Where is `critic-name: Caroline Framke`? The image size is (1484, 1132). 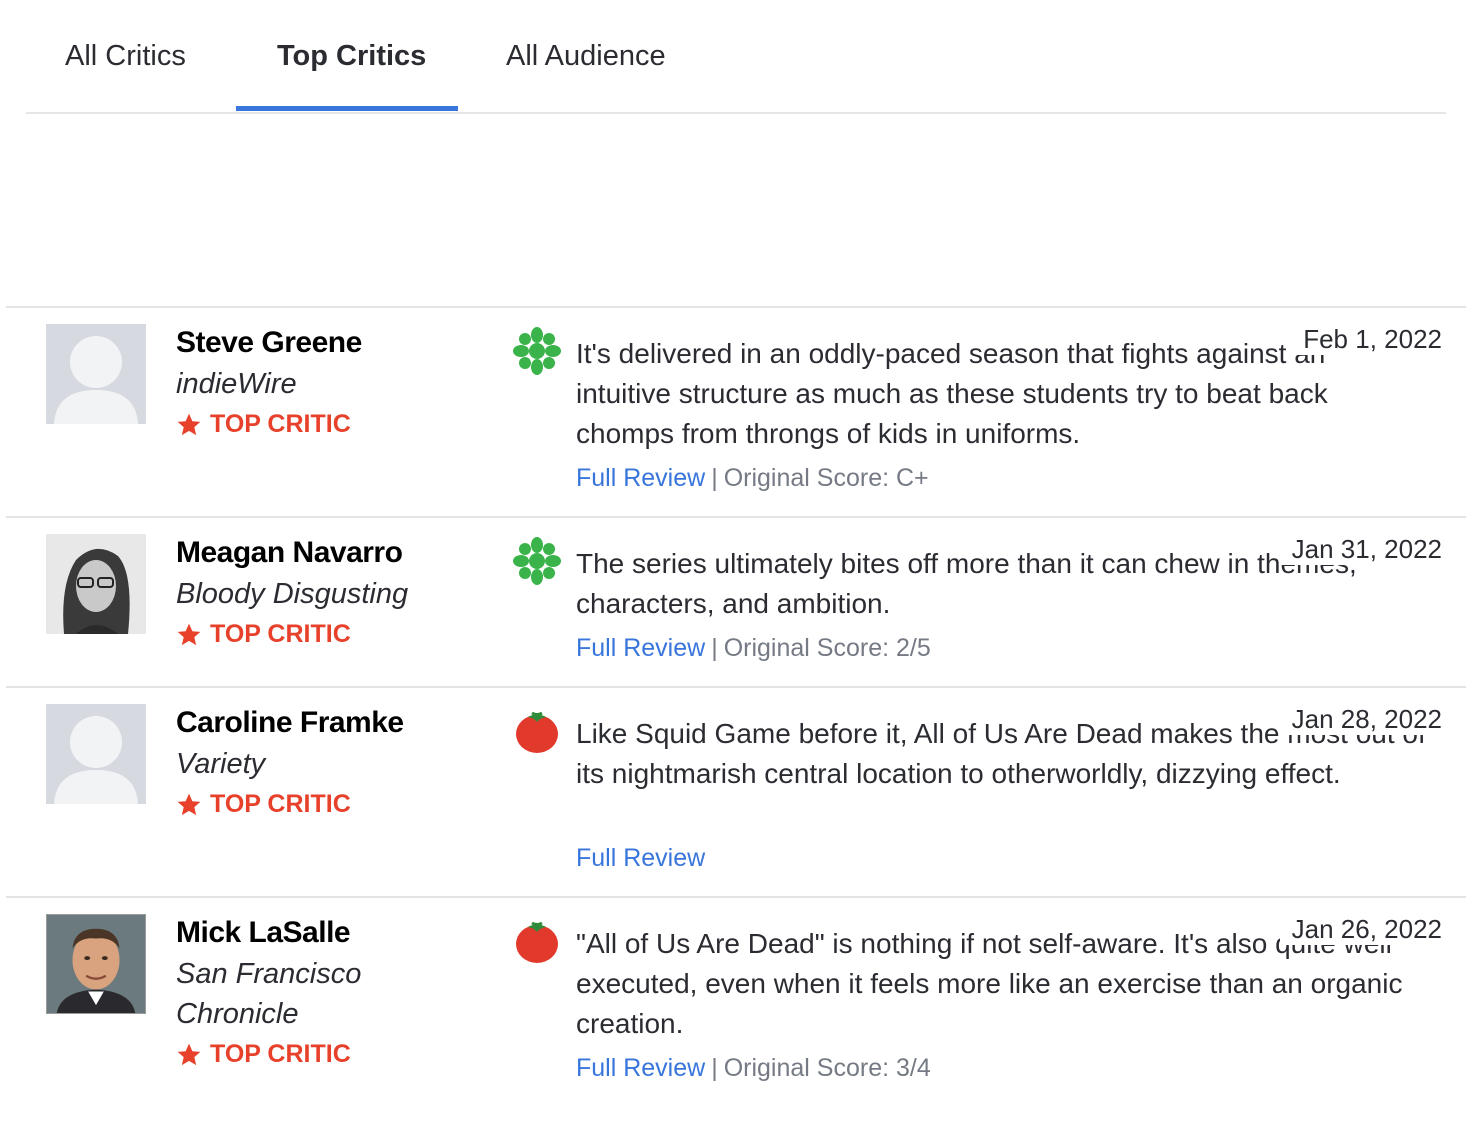
critic-name: Caroline Framke is located at coordinates (290, 723).